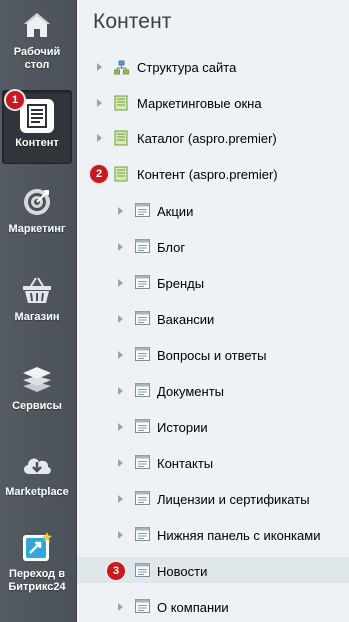  I want to click on step-badge: 3, so click(116, 571).